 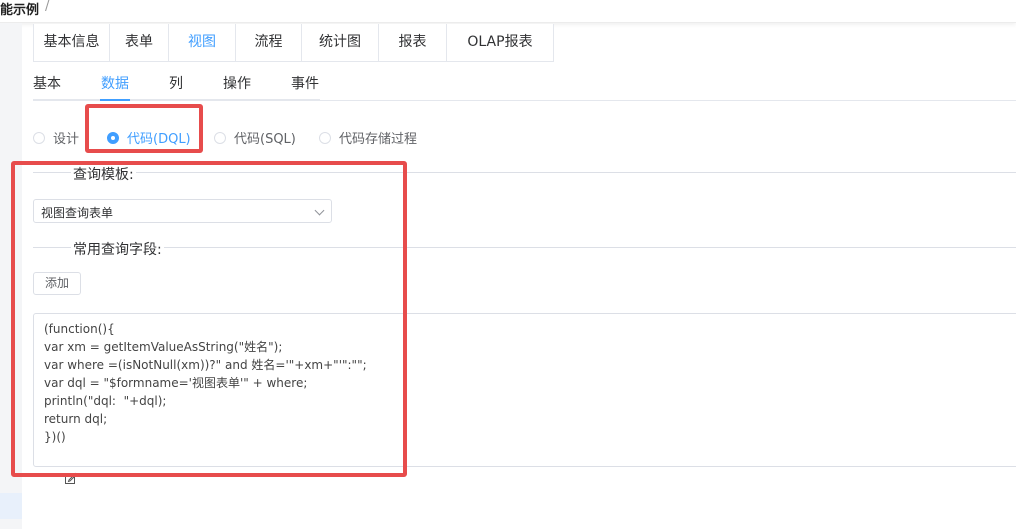 What do you see at coordinates (20, 10) in the screenshot?
I see `breadcrumb-title: 能示例` at bounding box center [20, 10].